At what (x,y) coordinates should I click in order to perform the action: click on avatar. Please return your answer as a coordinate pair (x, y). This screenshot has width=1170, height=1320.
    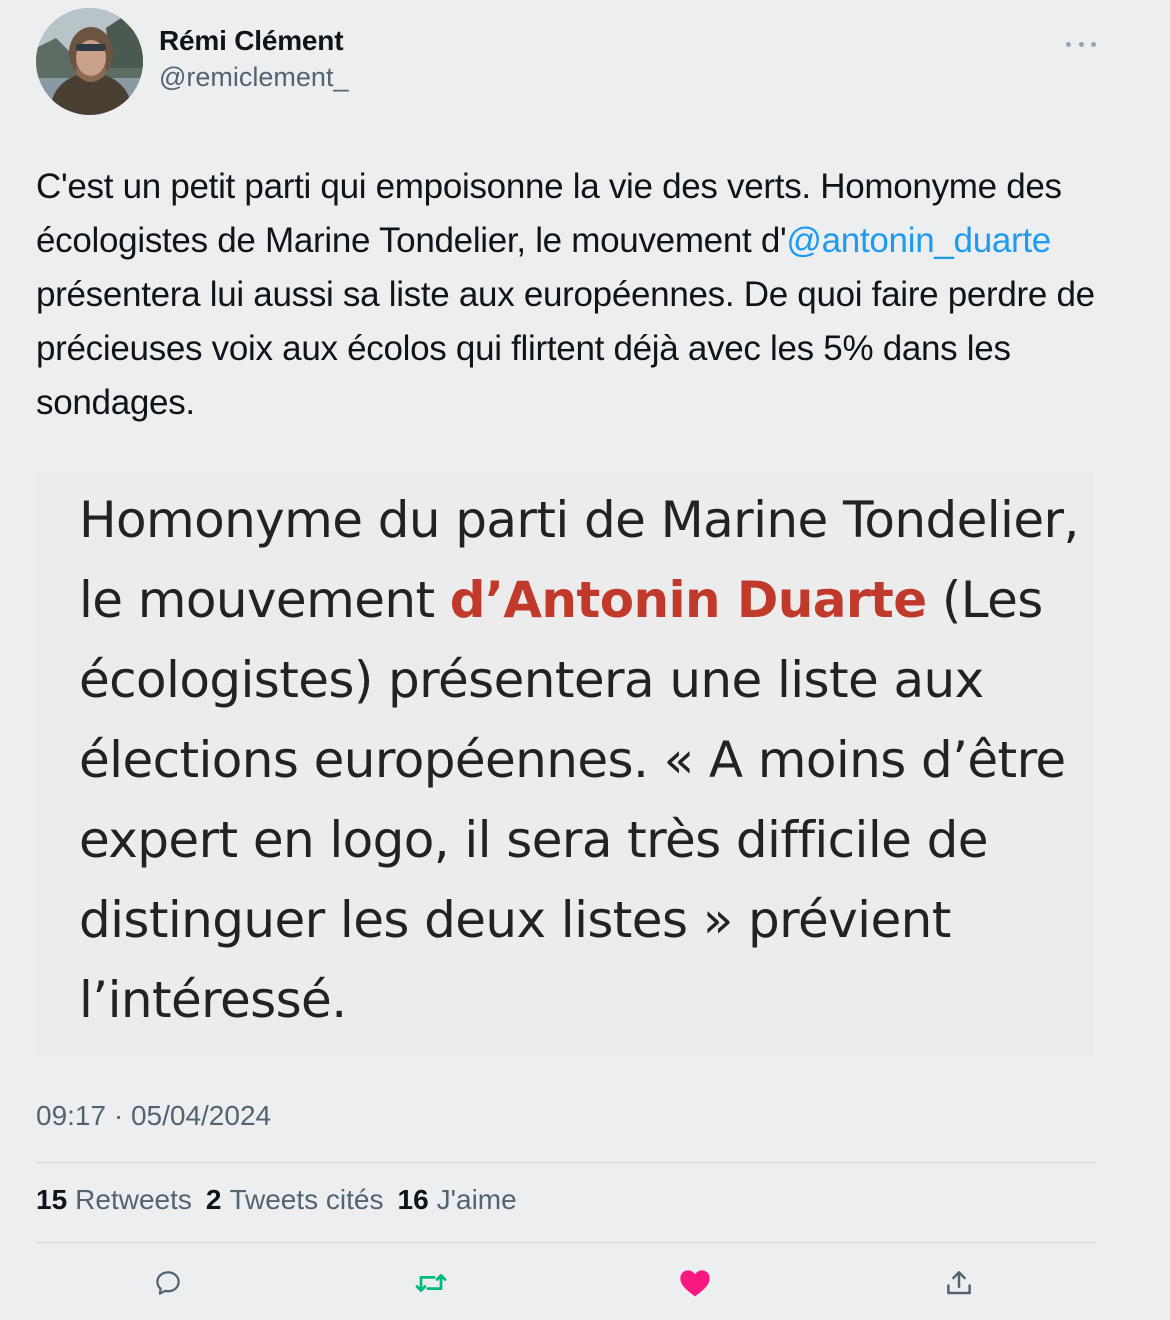
    Looking at the image, I should click on (89, 61).